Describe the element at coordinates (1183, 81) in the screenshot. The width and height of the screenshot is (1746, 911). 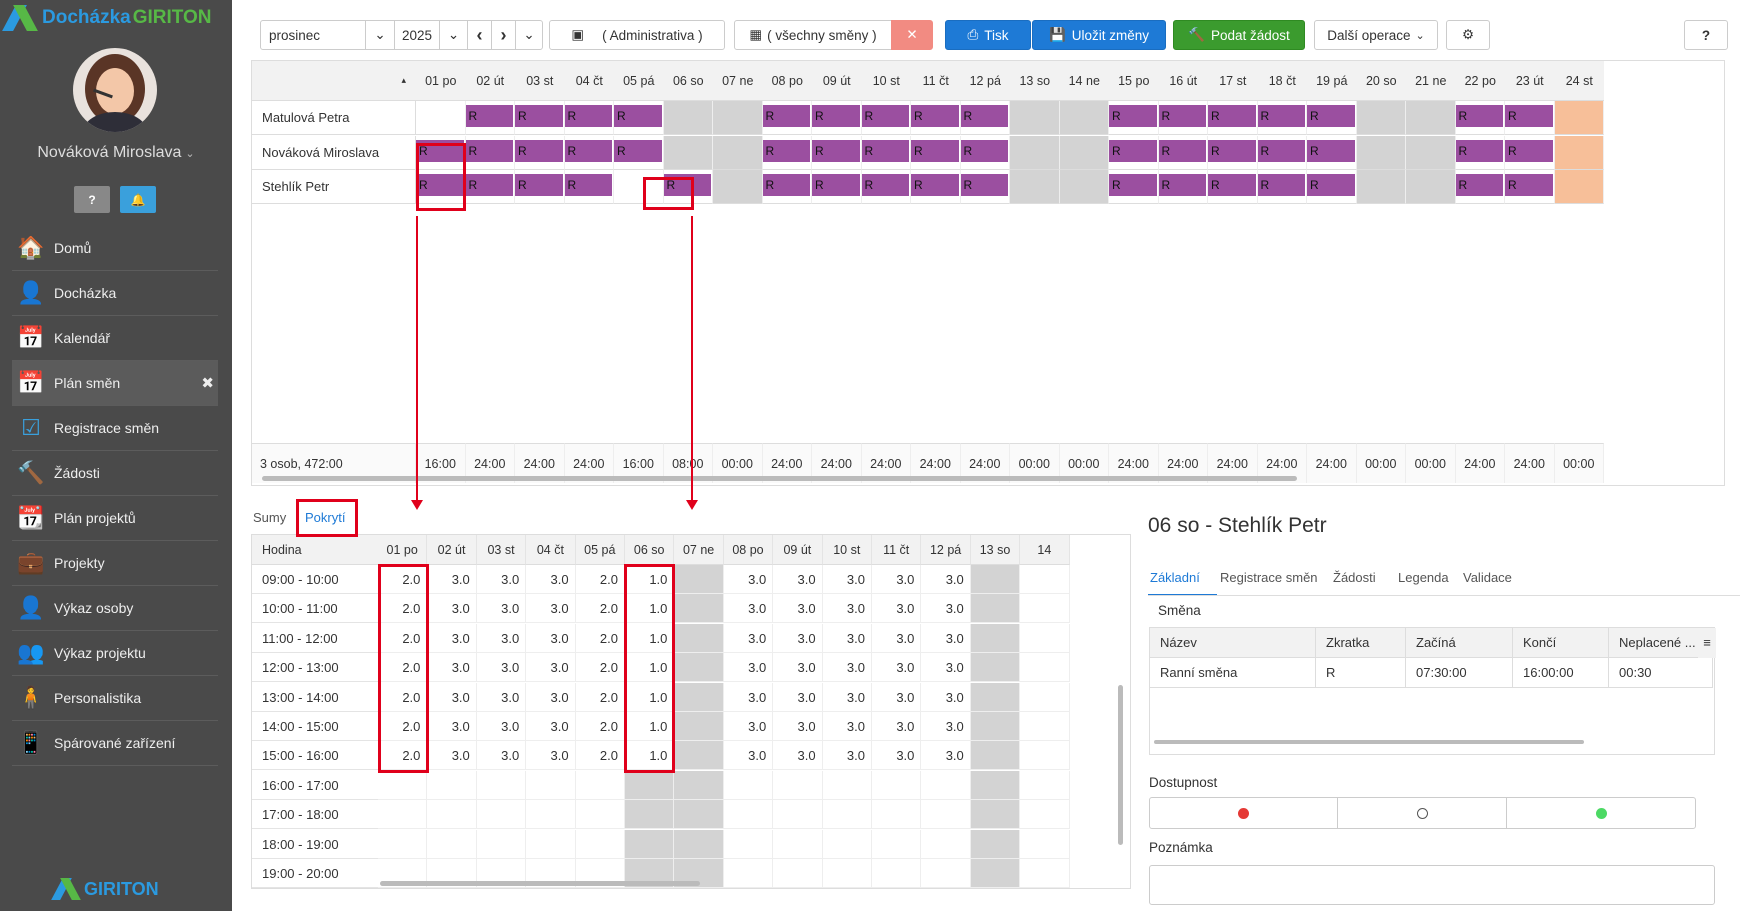
I see `day-header: 16 út` at that location.